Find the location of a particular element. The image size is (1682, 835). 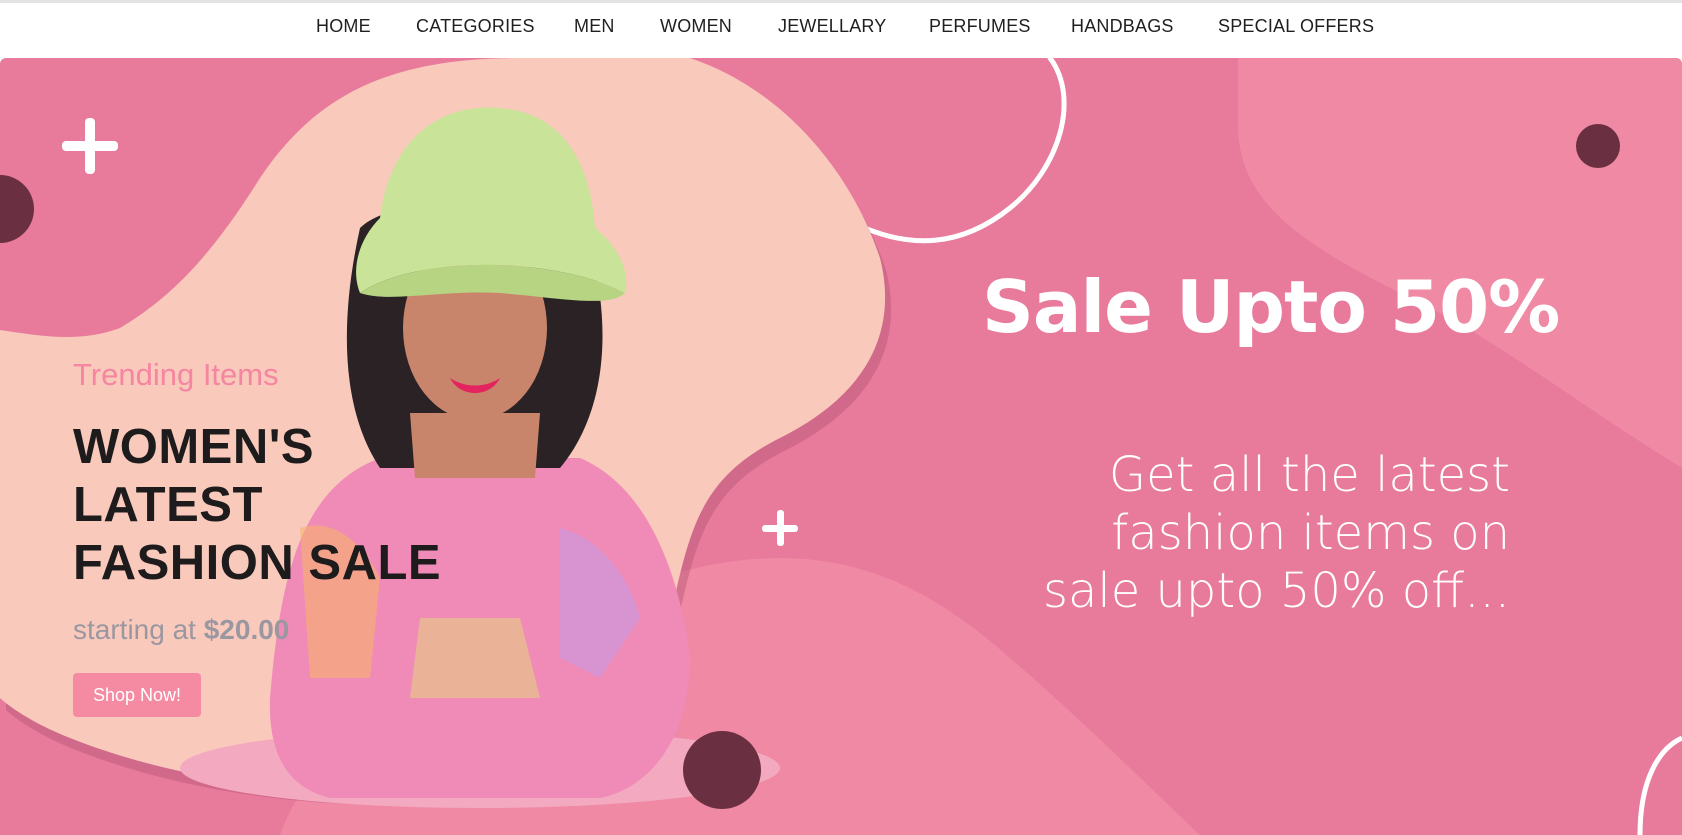

dark-dot-top-right is located at coordinates (1598, 146).